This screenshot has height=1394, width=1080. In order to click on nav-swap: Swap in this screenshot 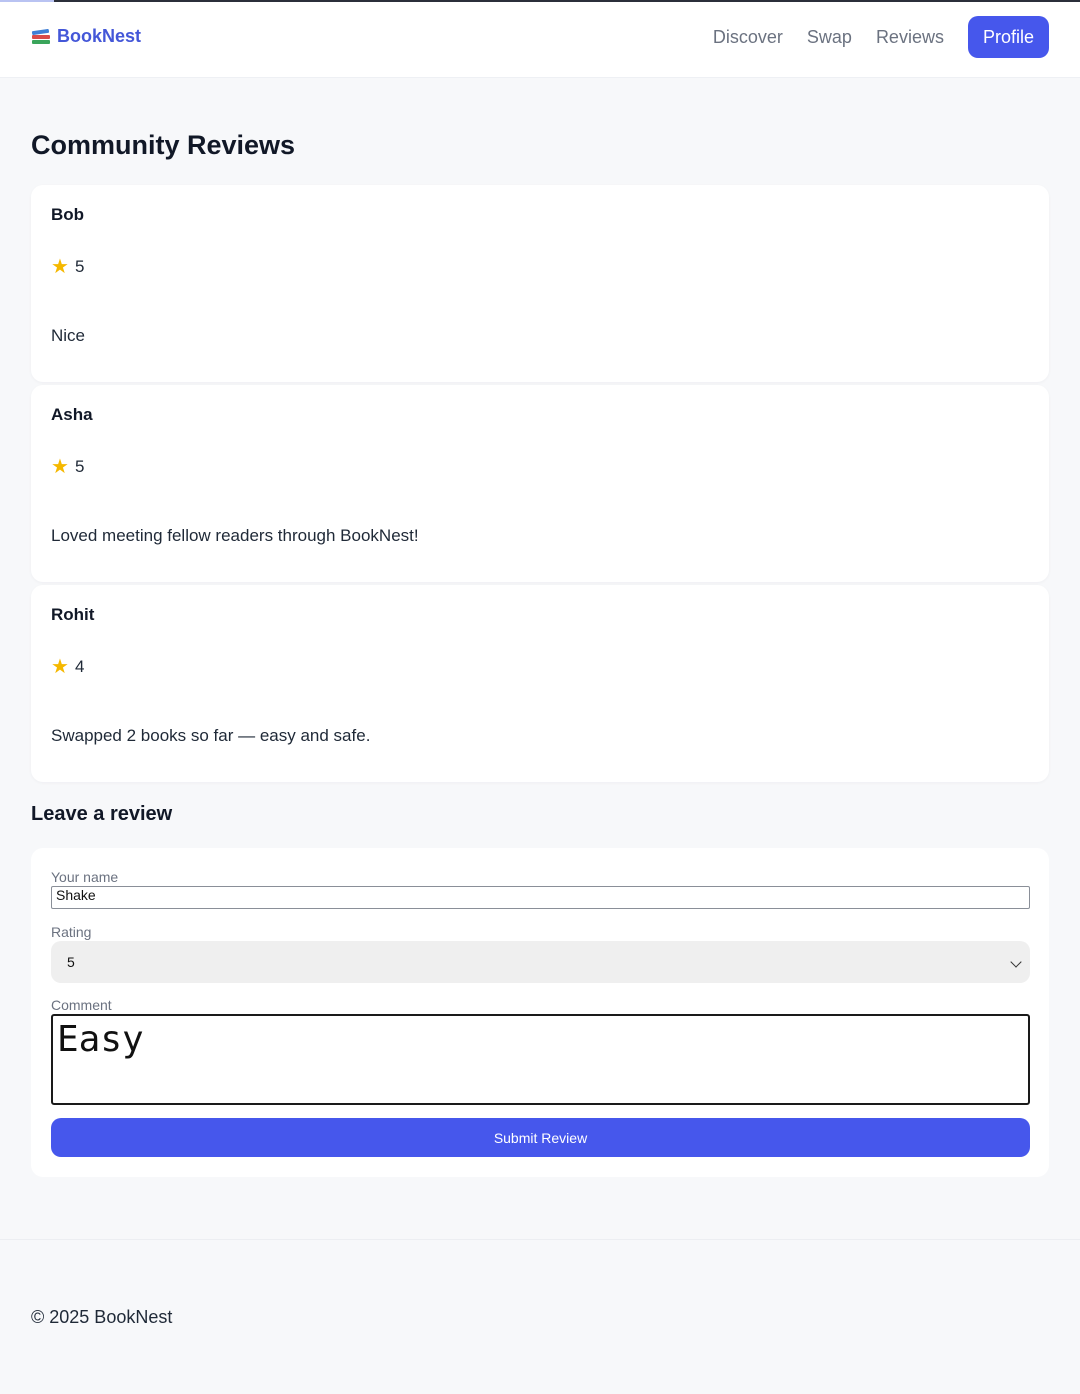, I will do `click(829, 37)`.